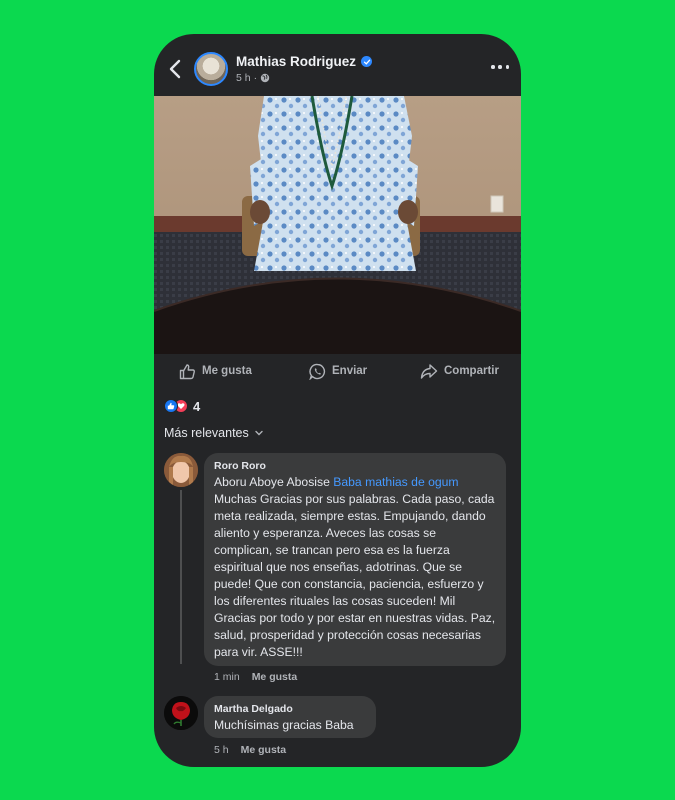  Describe the element at coordinates (182, 406) in the screenshot. I see `reaction-summary: 4` at that location.